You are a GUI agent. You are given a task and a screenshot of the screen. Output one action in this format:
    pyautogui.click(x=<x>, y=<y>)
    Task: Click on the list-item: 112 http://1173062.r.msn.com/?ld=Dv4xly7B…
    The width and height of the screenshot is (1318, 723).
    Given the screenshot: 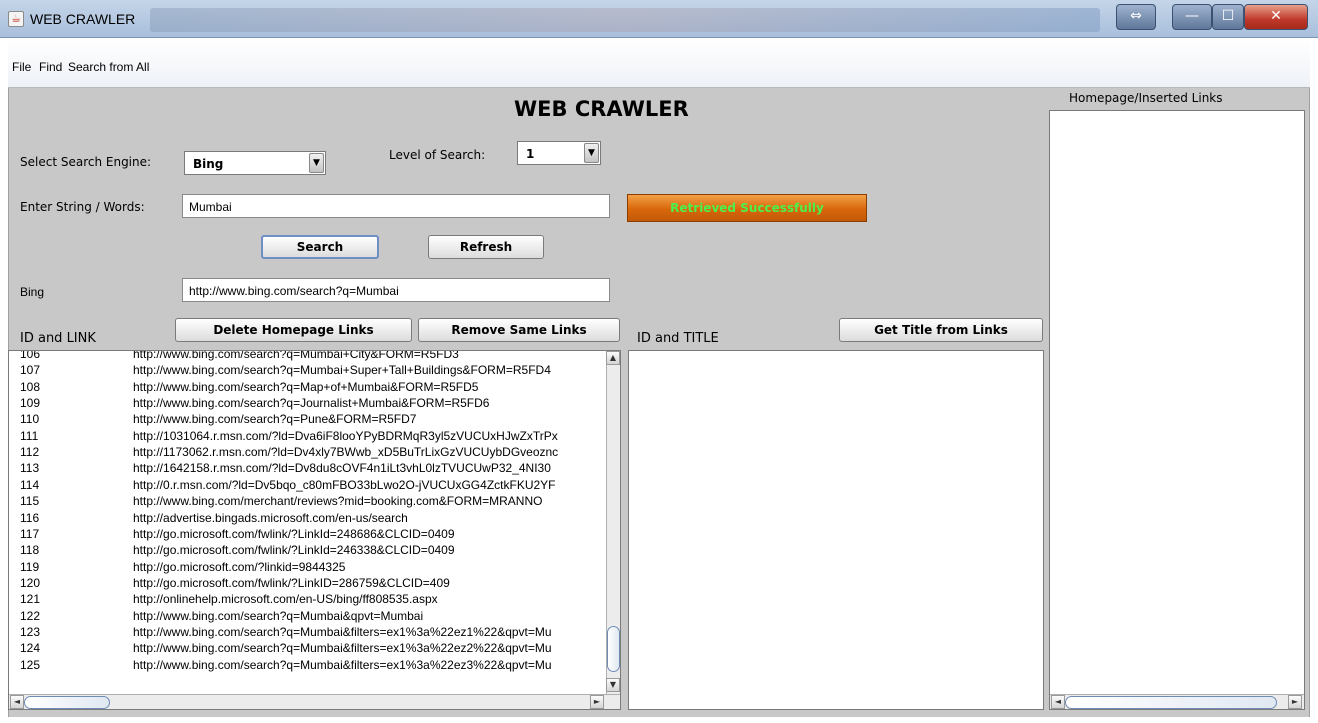 What is the action you would take?
    pyautogui.click(x=307, y=452)
    